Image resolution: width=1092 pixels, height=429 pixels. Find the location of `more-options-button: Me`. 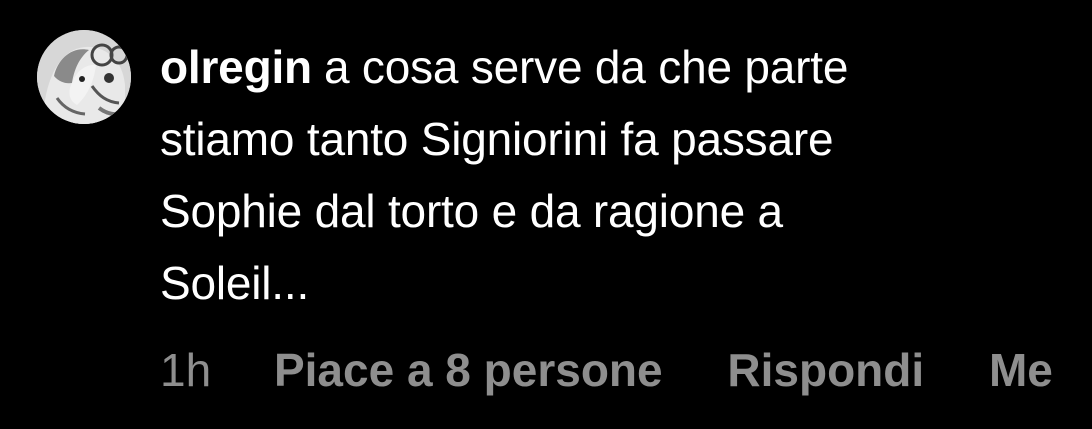

more-options-button: Me is located at coordinates (1021, 370).